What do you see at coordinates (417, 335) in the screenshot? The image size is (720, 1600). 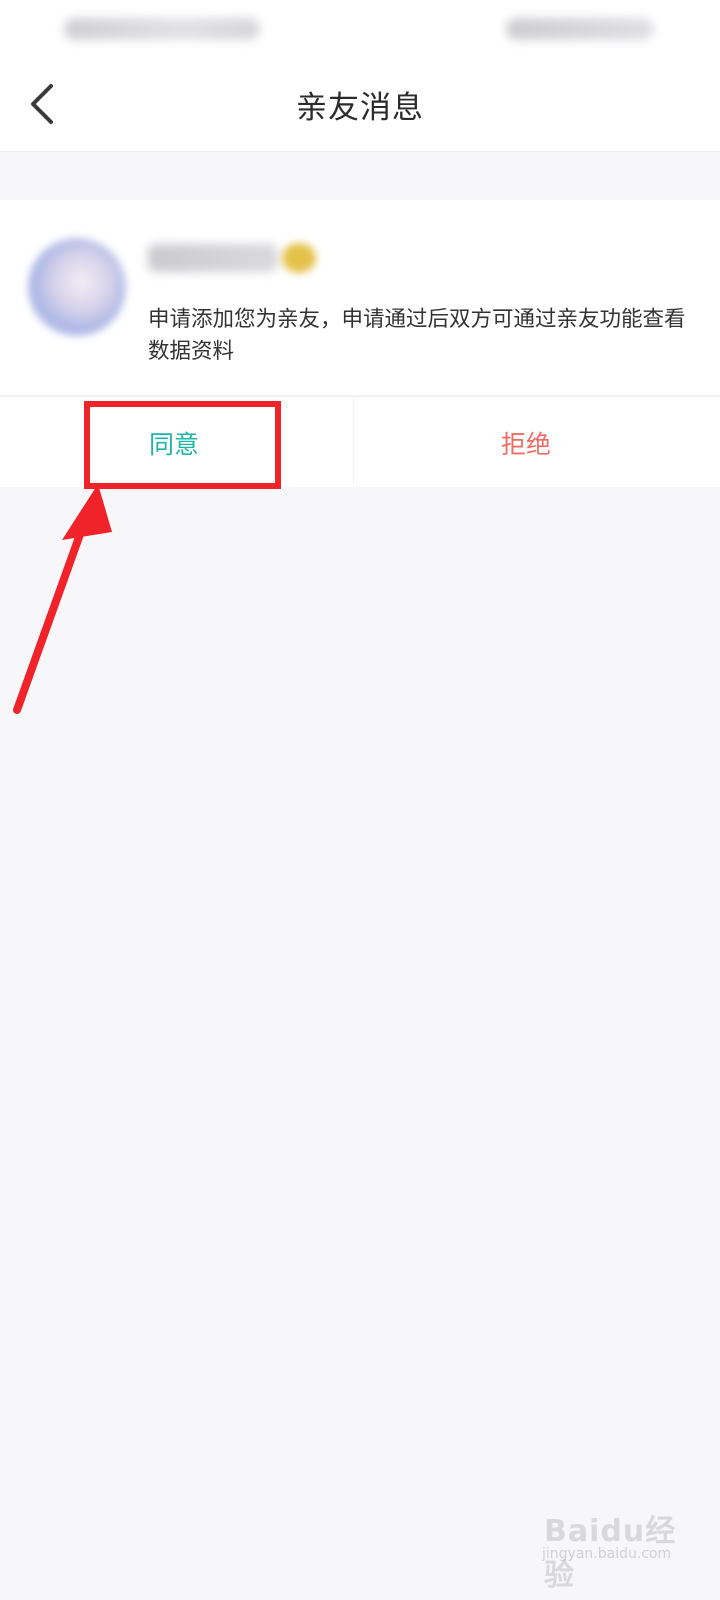 I see `request-message: 申请添加您为亲友，申请通过后双方可通过亲友功能查看数据资料` at bounding box center [417, 335].